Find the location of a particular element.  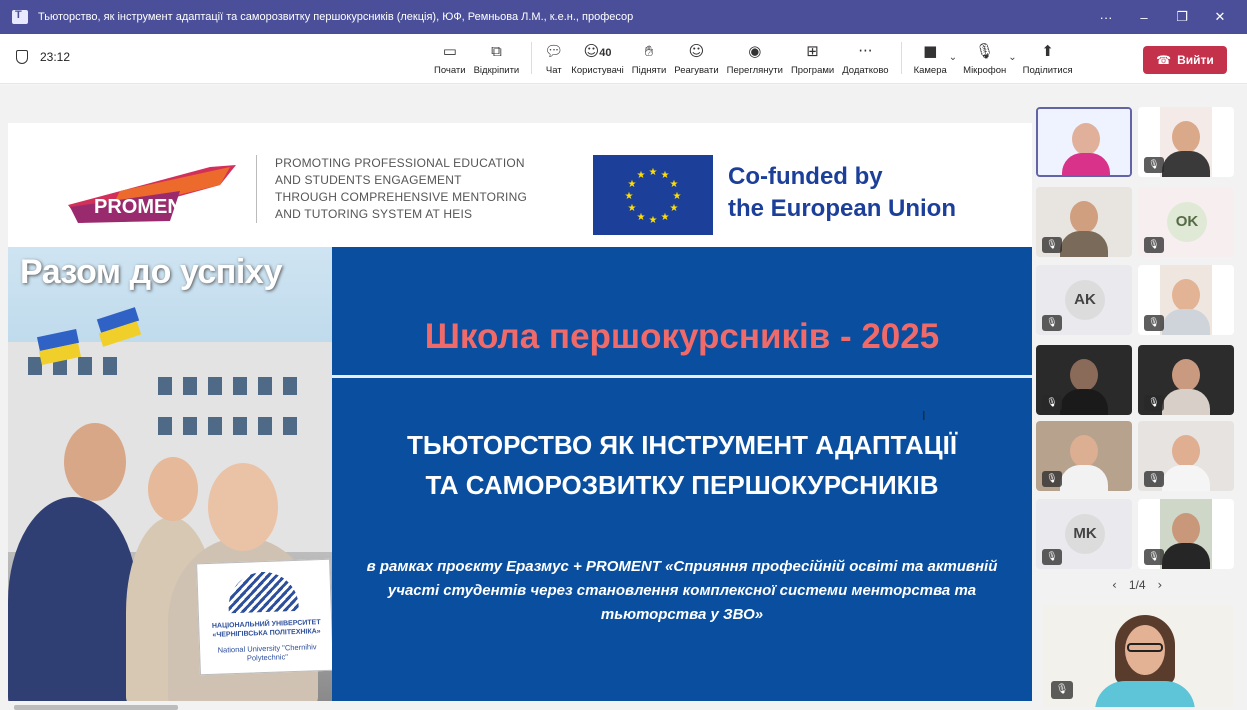

apps-label: Програми is located at coordinates (812, 70).